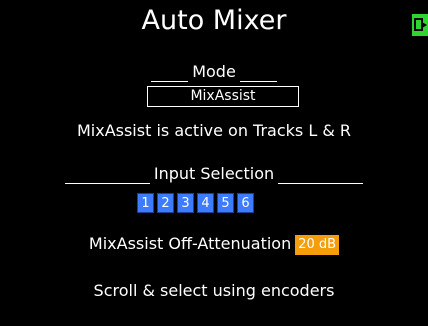 The width and height of the screenshot is (428, 326). I want to click on attenuation-row: MixAssist Off-Attenuation 20 dB, so click(214, 244).